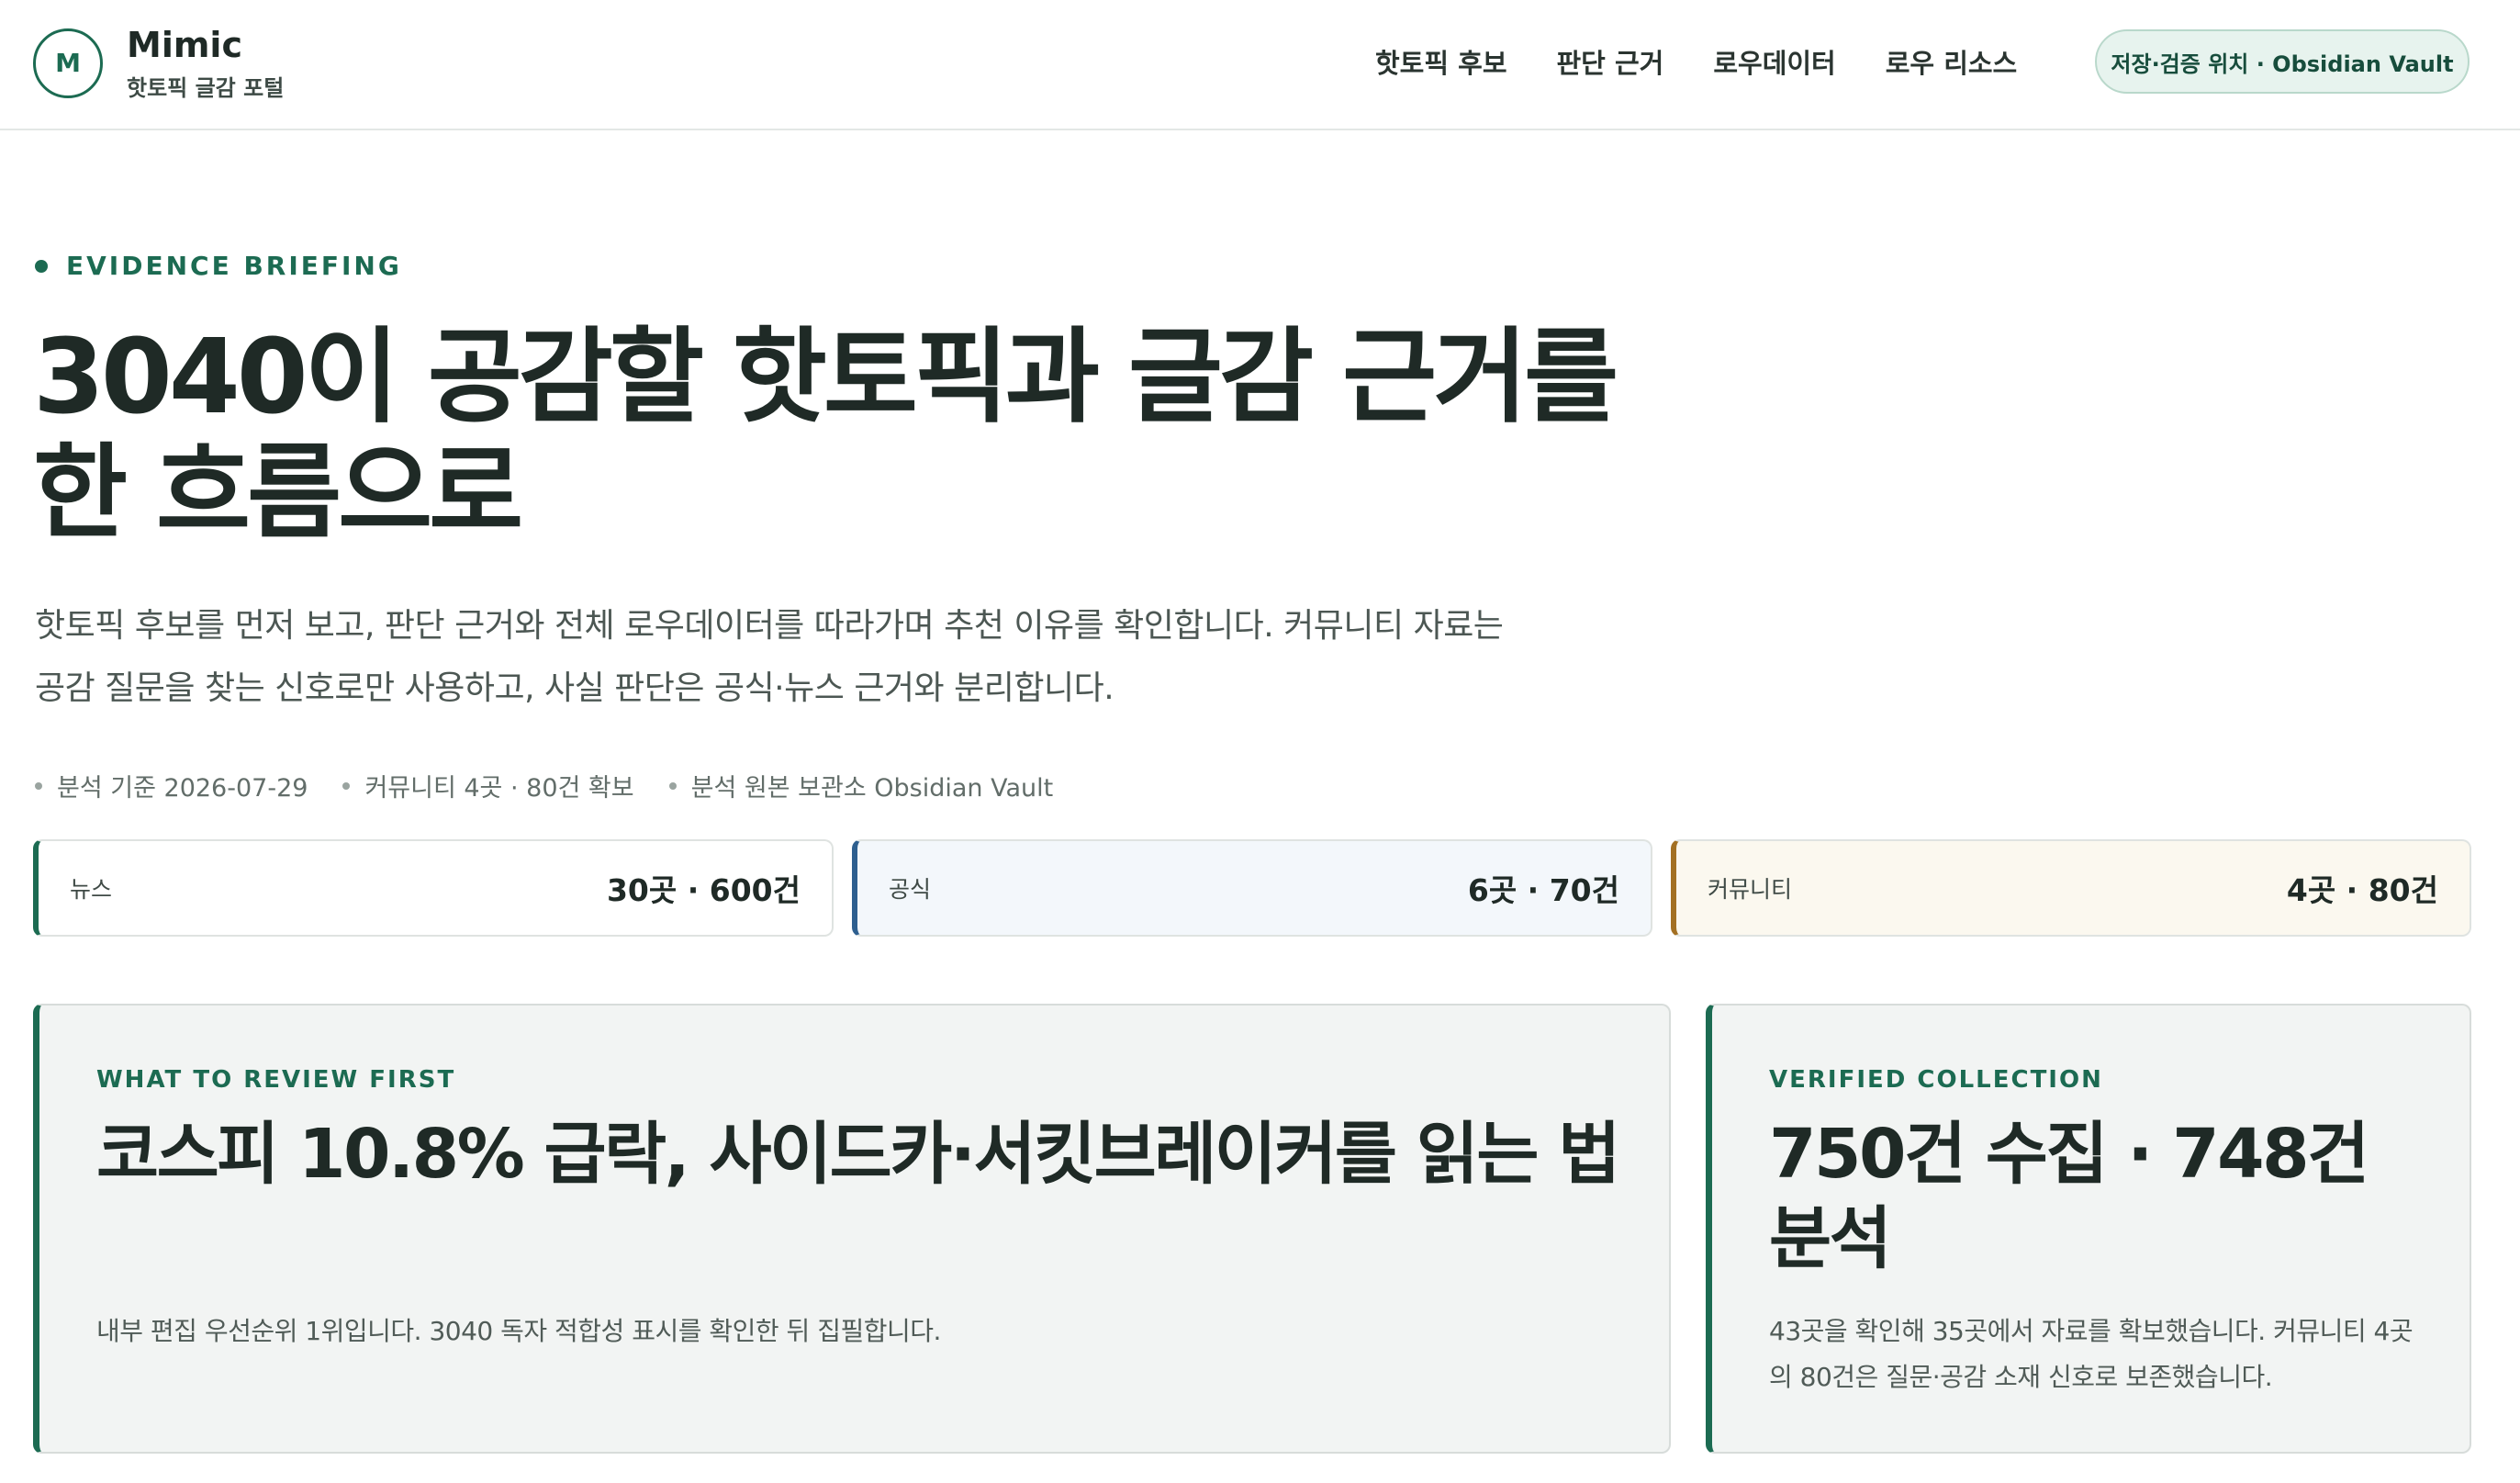  What do you see at coordinates (487, 786) in the screenshot?
I see `meta-community-count: 커뮤니티 4곳 · 80건 확보` at bounding box center [487, 786].